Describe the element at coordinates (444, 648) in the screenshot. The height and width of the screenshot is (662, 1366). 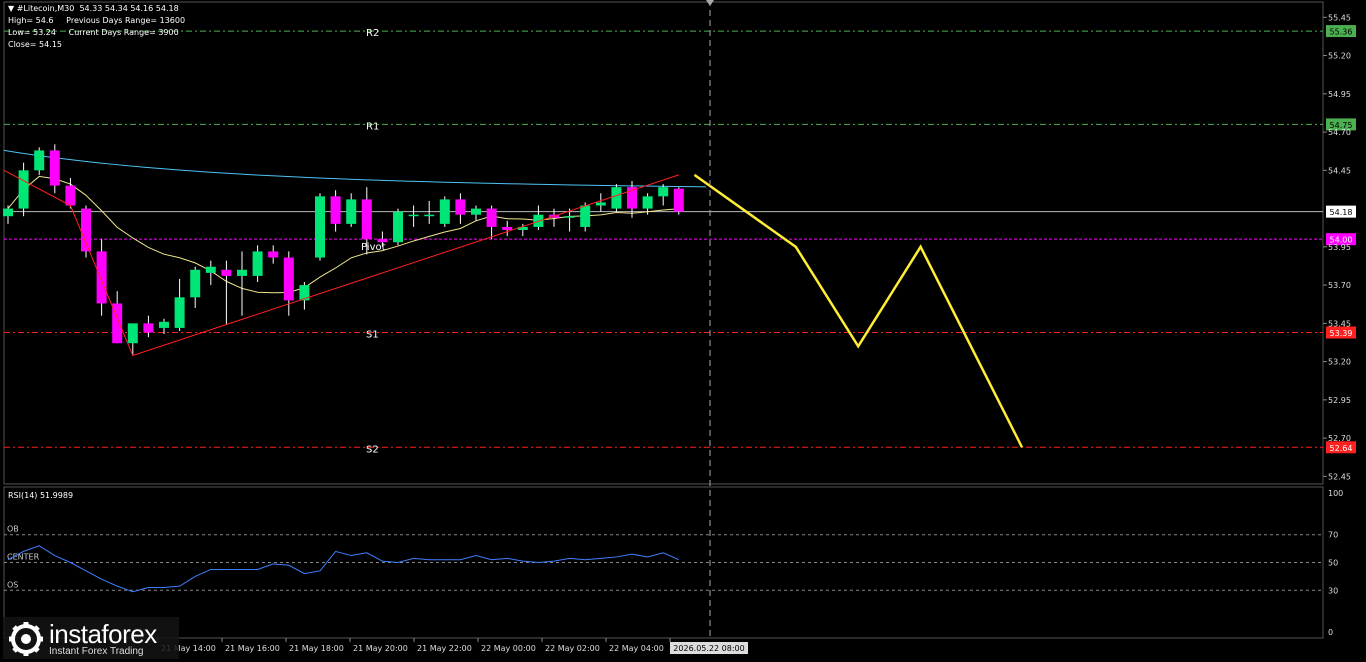
I see `x-tick-label: 21 May 22:00` at that location.